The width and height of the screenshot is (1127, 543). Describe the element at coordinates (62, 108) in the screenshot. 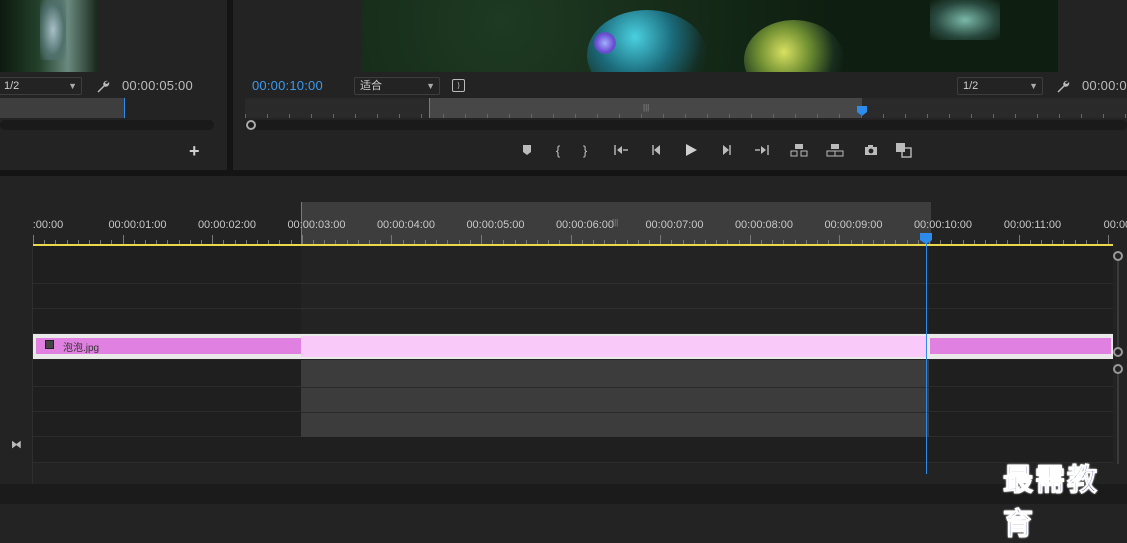

I see `source-scrub-bar` at that location.